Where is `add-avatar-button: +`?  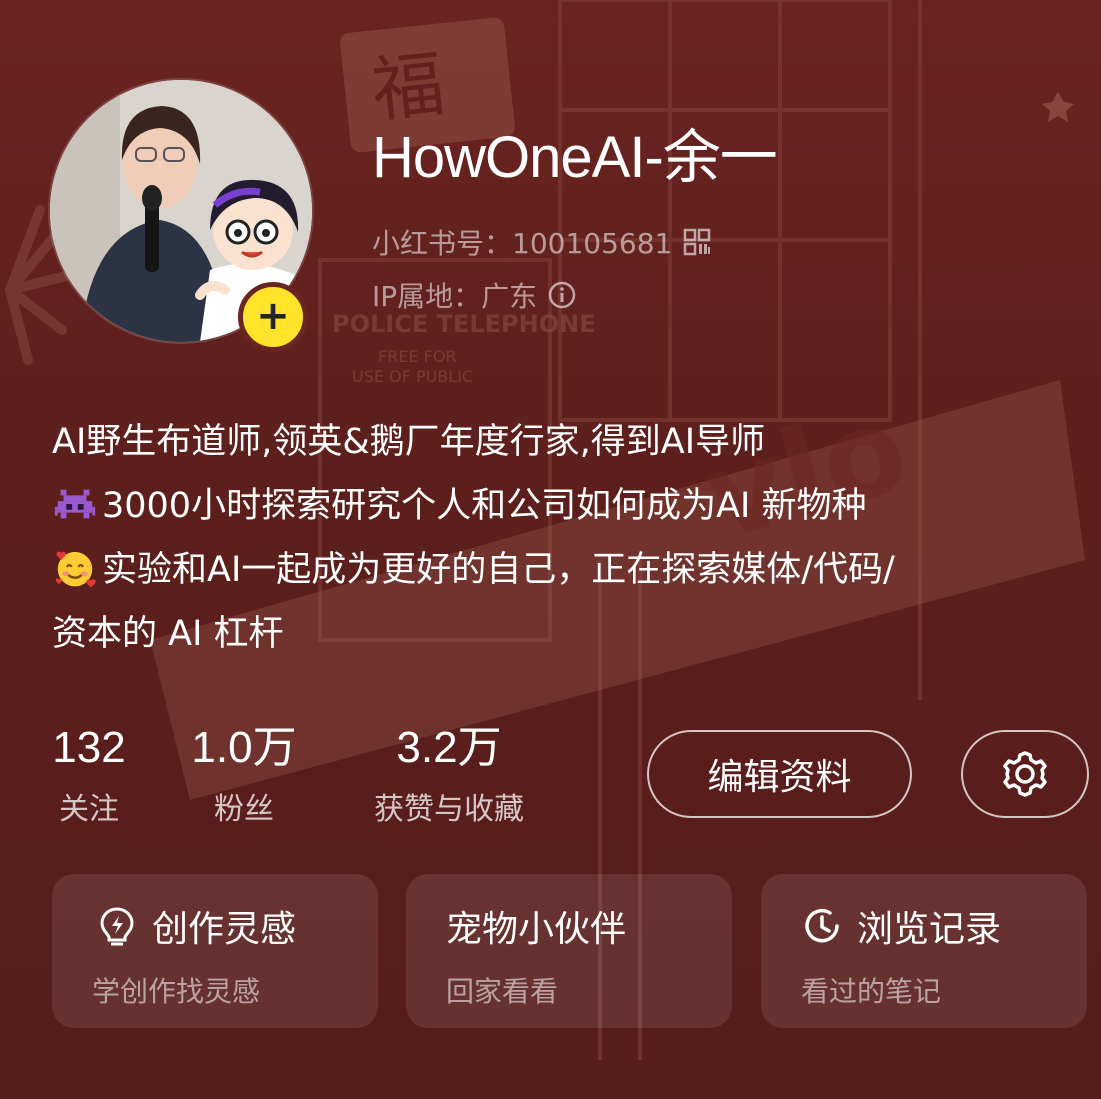 add-avatar-button: + is located at coordinates (273, 317).